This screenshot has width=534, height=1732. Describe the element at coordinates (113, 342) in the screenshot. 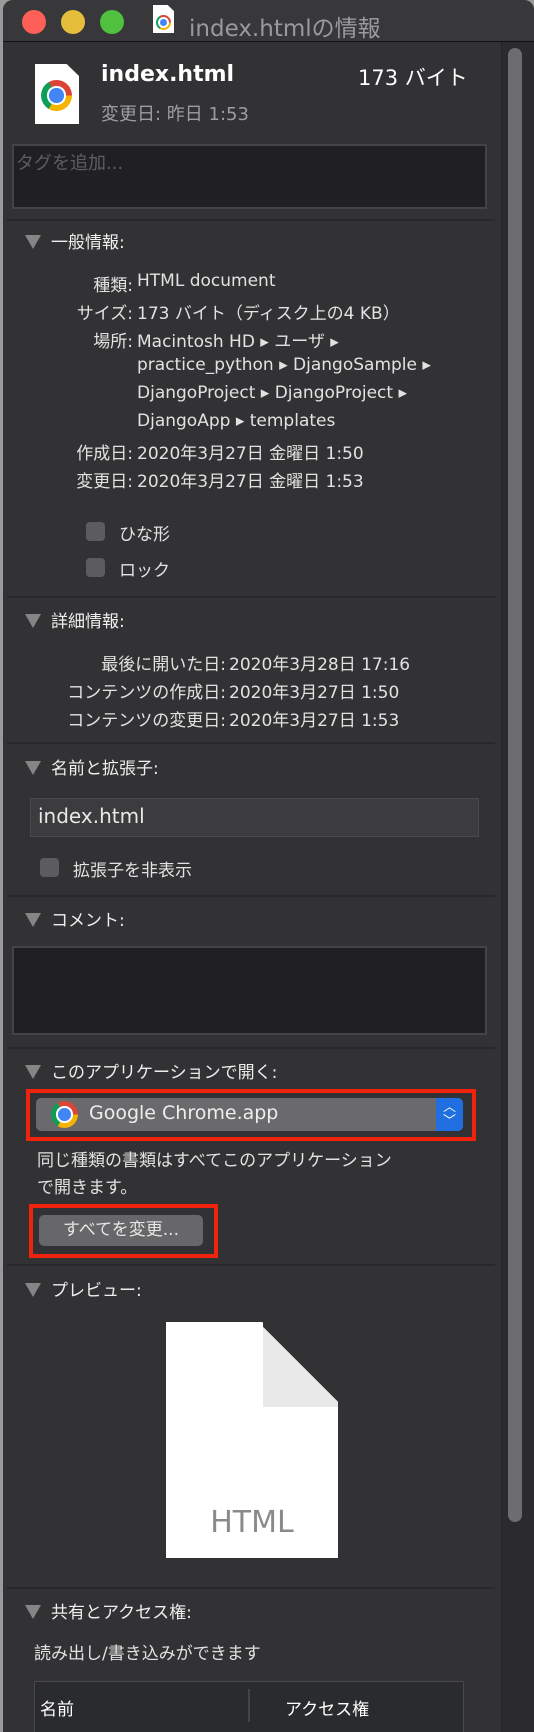

I see `where-label: 場所:` at that location.